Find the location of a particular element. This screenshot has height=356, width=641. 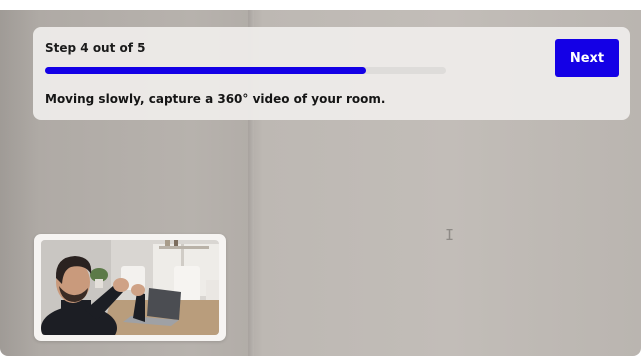

step-label: Step 4 out of 5 is located at coordinates (95, 48).